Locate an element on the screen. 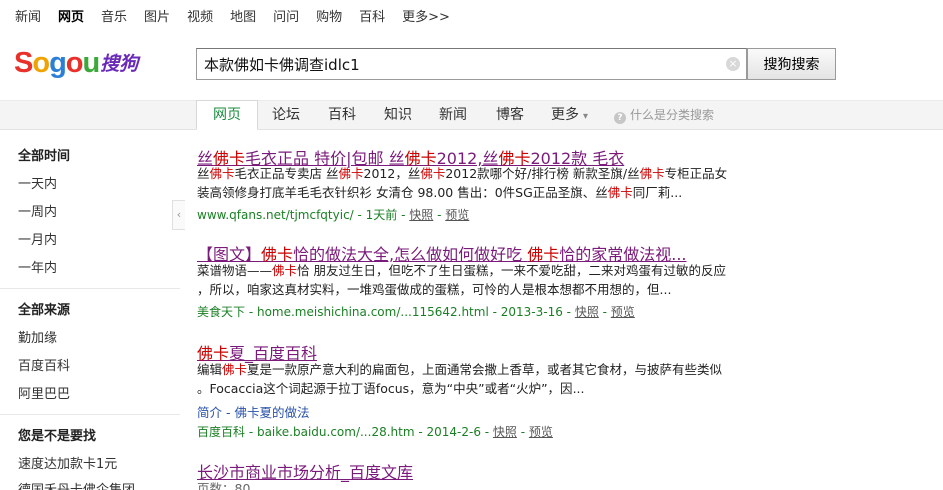 The height and width of the screenshot is (490, 943). topnav-map: 地图 is located at coordinates (243, 15).